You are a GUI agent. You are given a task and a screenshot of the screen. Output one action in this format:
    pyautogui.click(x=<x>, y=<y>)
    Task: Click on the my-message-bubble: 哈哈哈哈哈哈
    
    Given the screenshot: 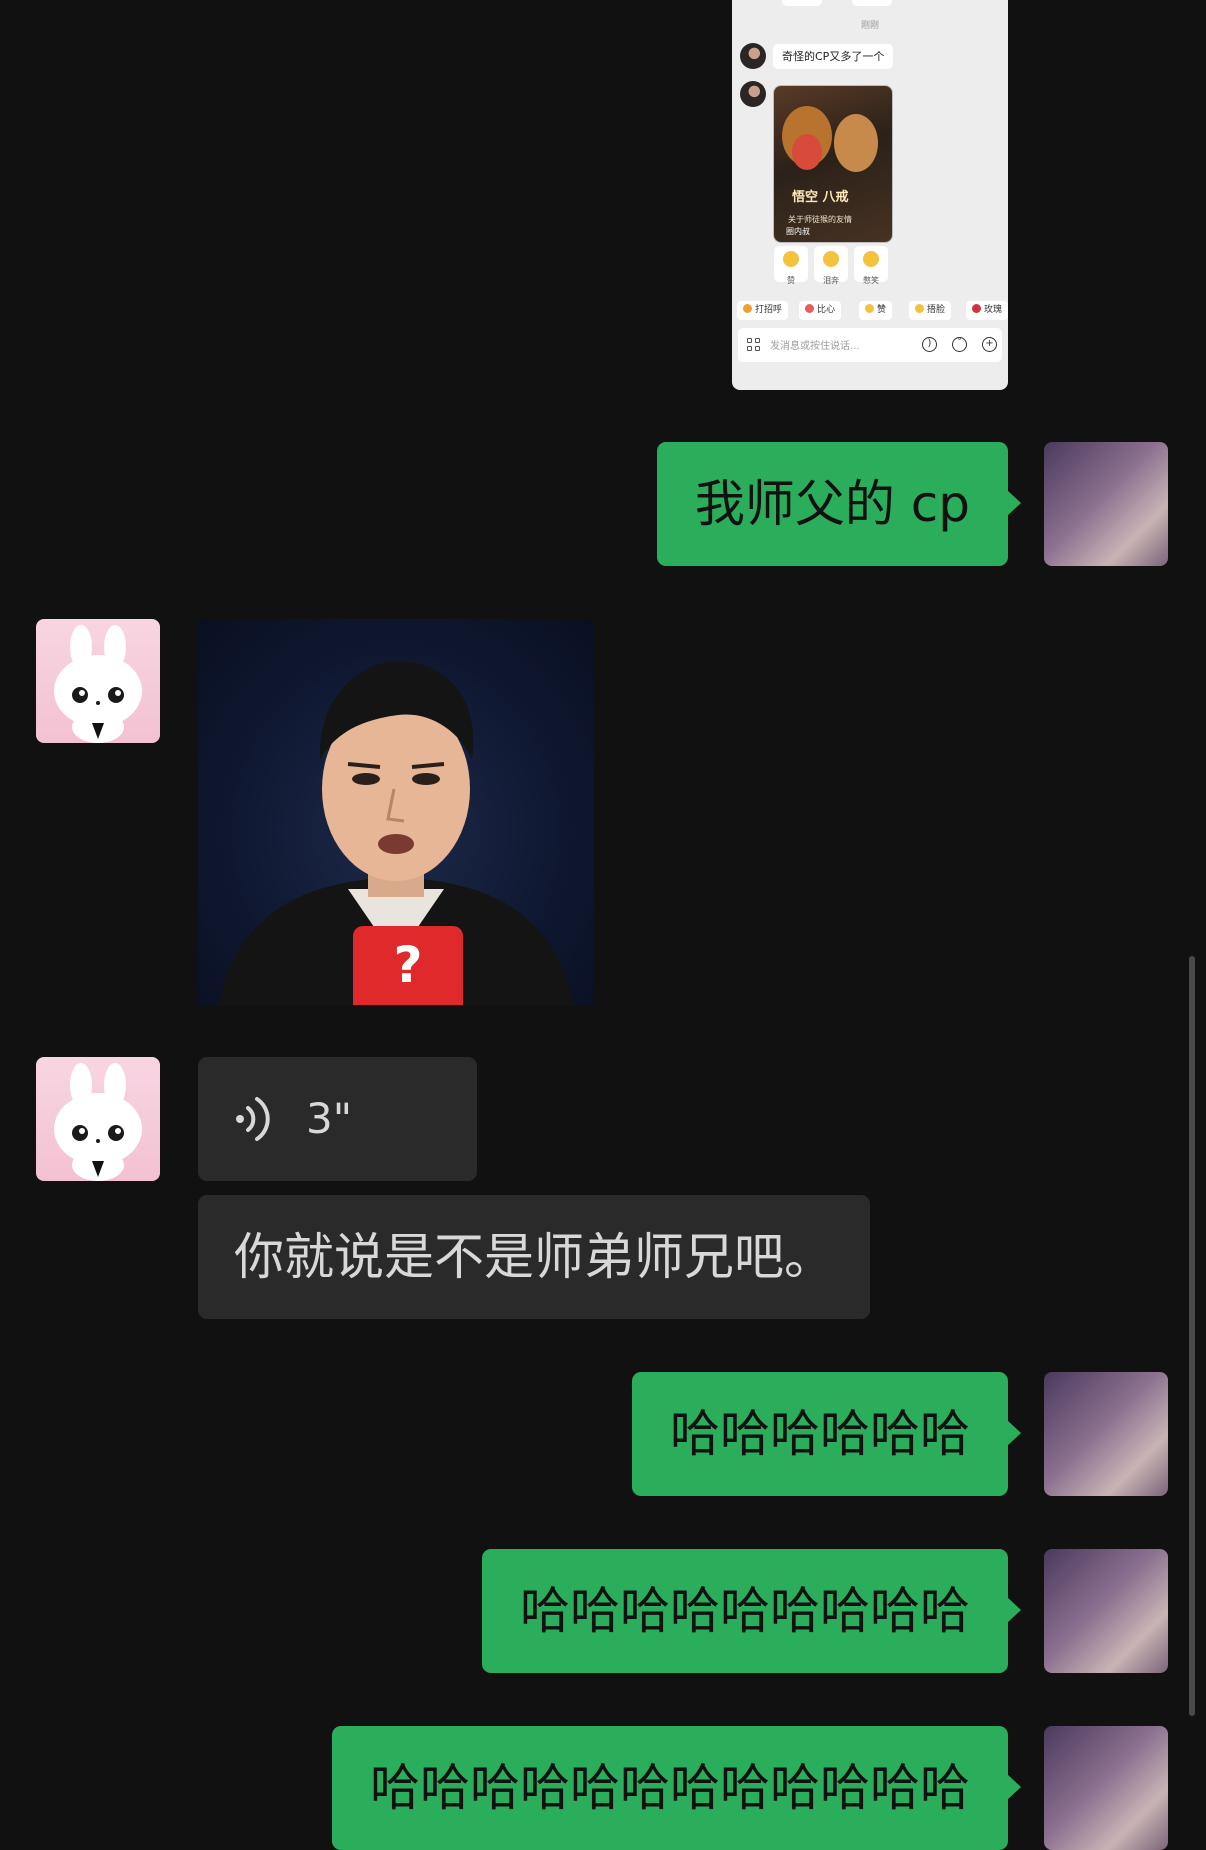 What is the action you would take?
    pyautogui.click(x=826, y=1434)
    